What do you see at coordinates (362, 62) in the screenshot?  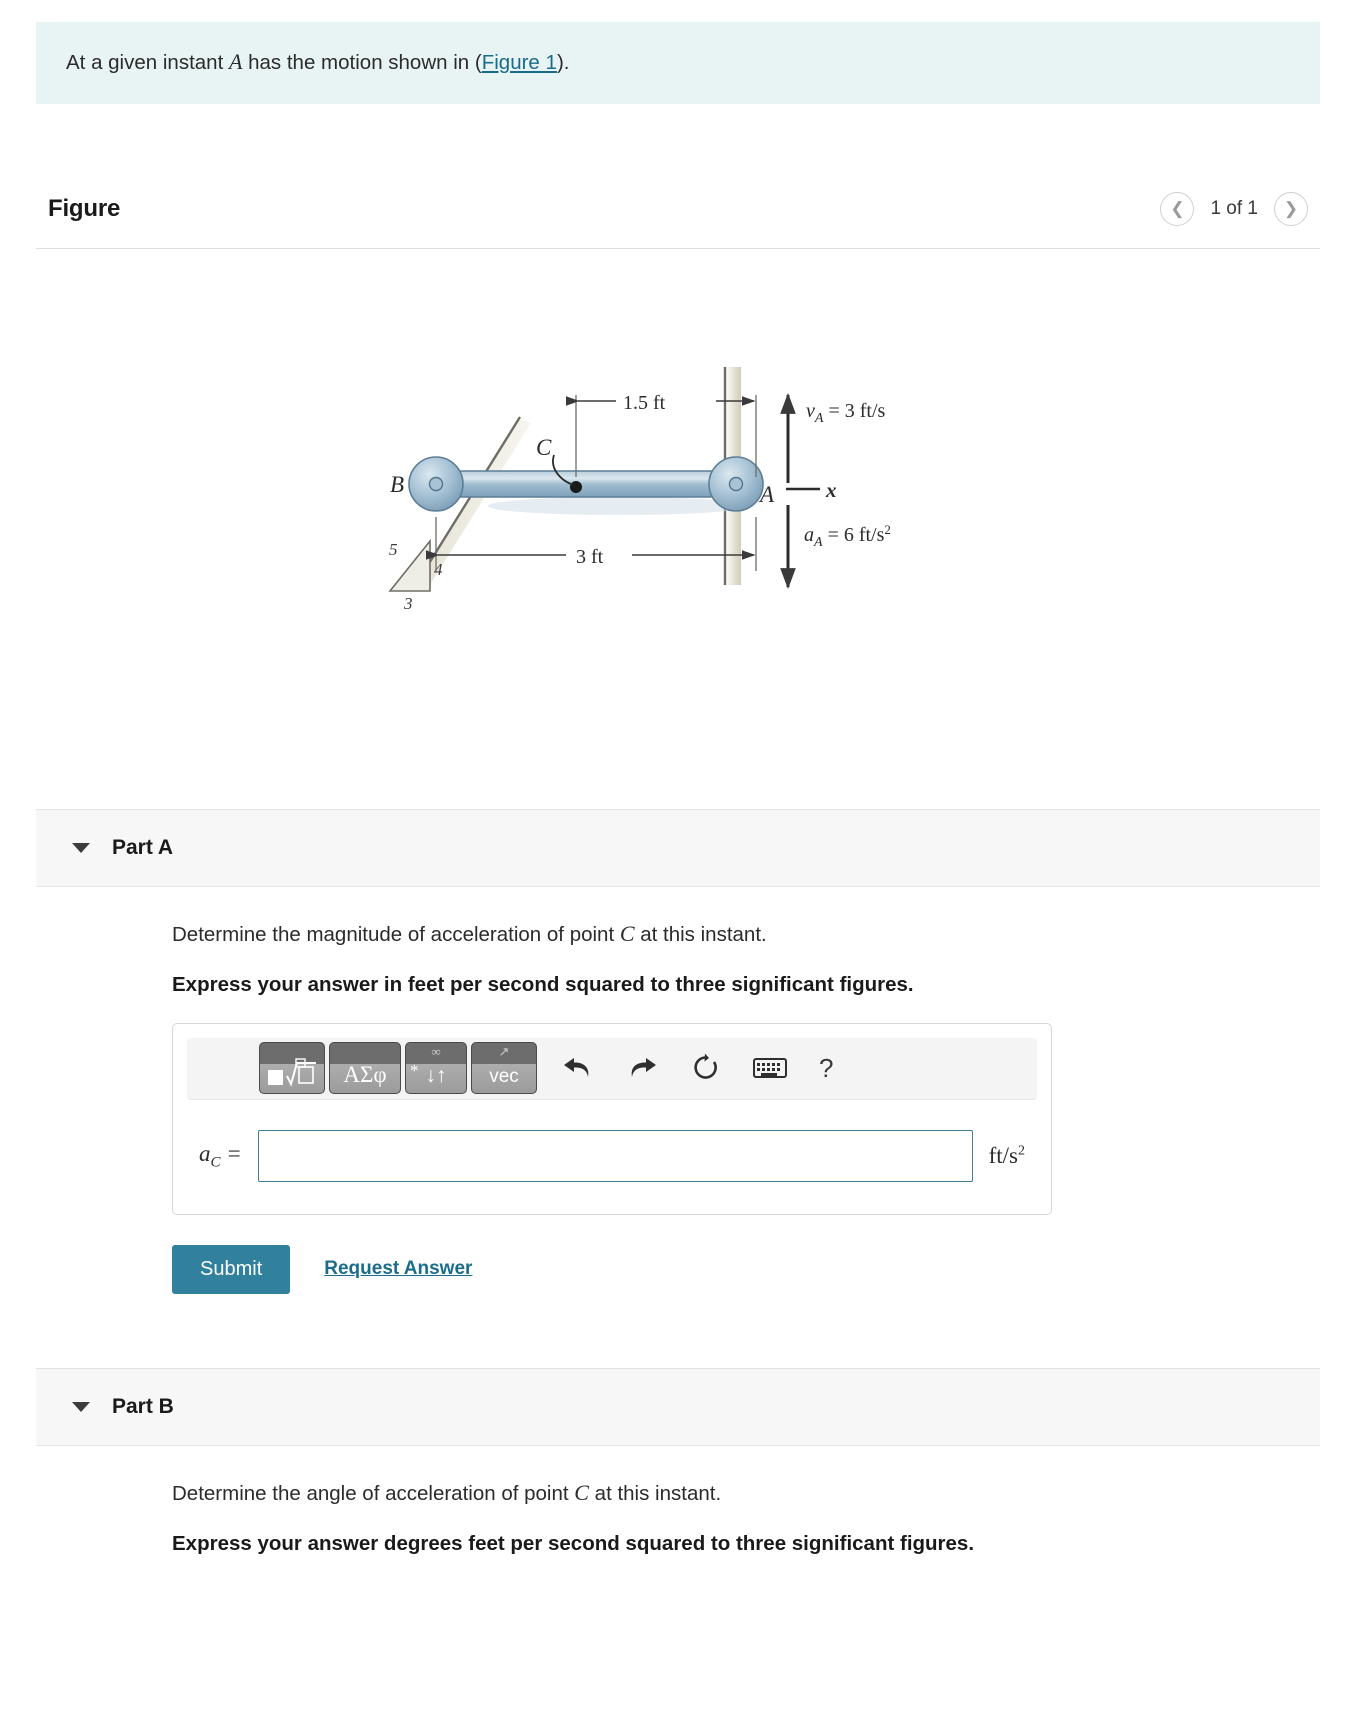 I see `problem-text-mid: has the motion shown in (` at bounding box center [362, 62].